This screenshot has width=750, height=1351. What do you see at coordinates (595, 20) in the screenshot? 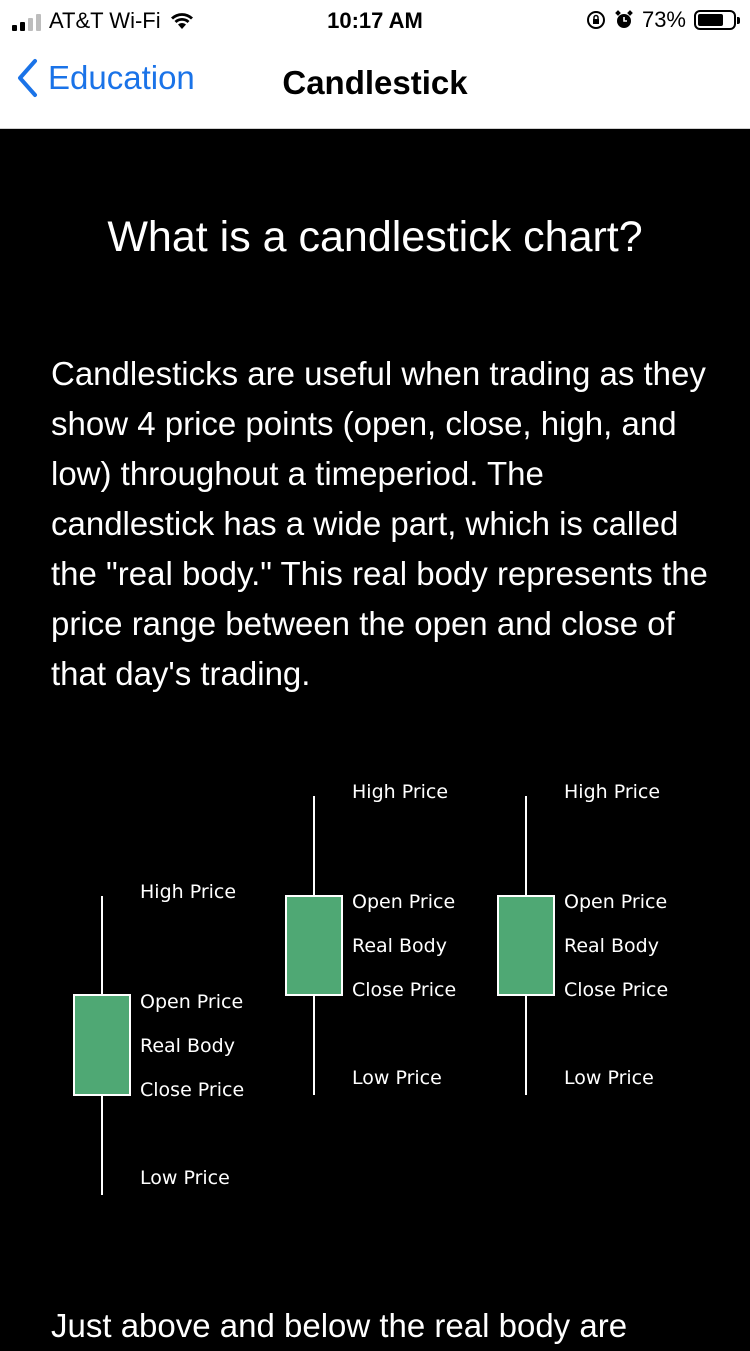
I see `orientation-lock-icon` at bounding box center [595, 20].